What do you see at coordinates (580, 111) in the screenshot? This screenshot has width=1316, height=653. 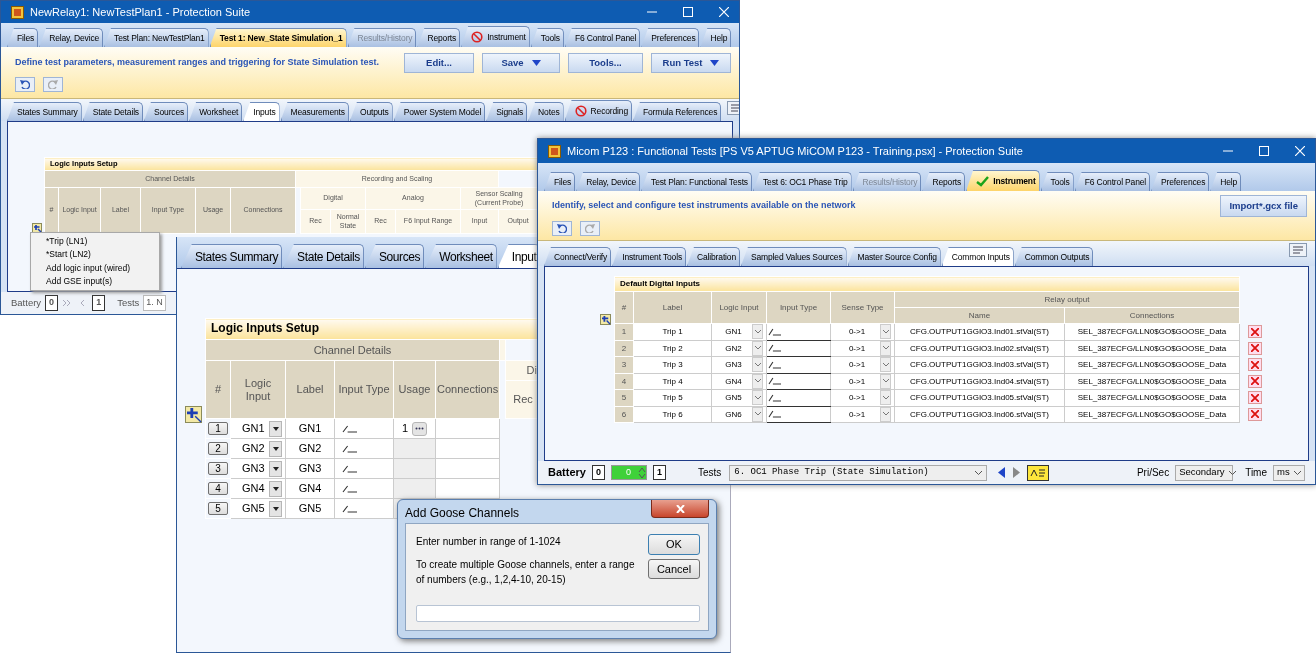 I see `blocked-icon` at bounding box center [580, 111].